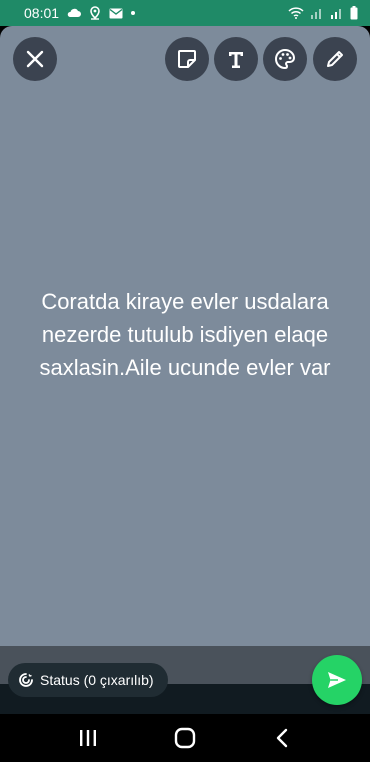 The height and width of the screenshot is (762, 370). I want to click on palette-icon, so click(285, 59).